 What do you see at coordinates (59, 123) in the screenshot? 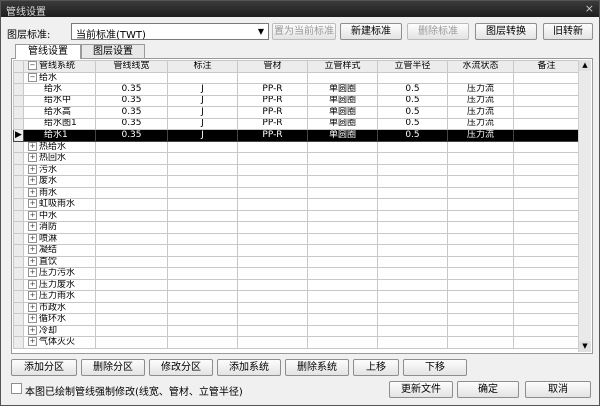
I see `cell-system: 给水图1` at bounding box center [59, 123].